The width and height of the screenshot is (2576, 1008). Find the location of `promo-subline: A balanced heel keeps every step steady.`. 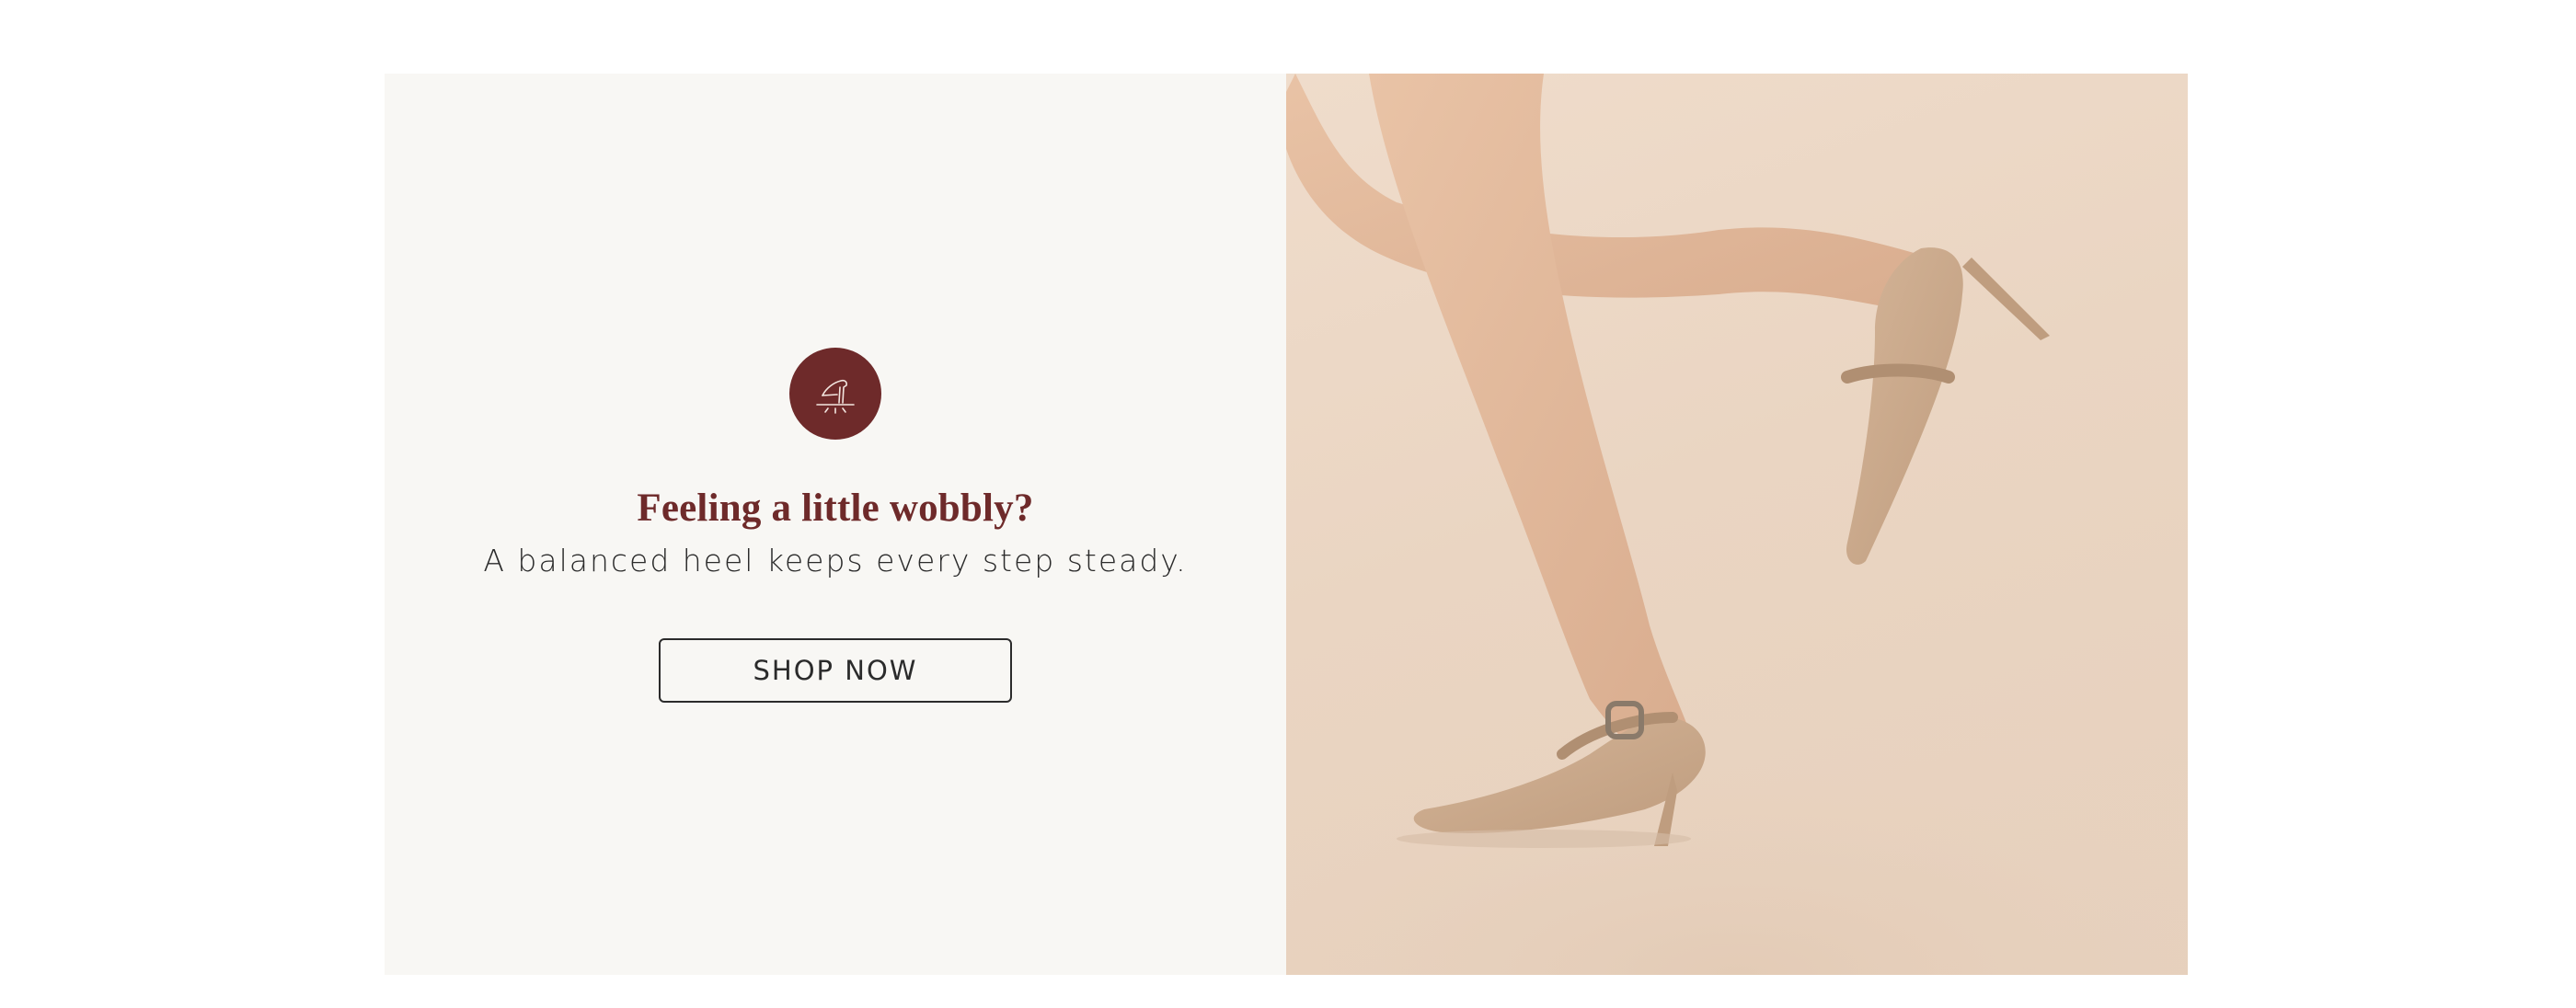

promo-subline: A balanced heel keeps every step steady. is located at coordinates (835, 560).